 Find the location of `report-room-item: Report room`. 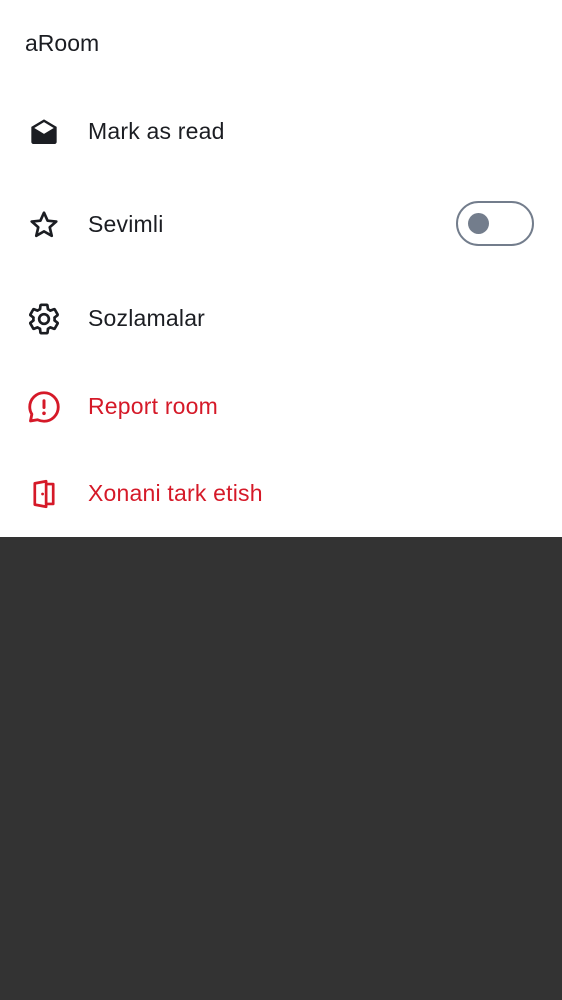

report-room-item: Report room is located at coordinates (281, 407).